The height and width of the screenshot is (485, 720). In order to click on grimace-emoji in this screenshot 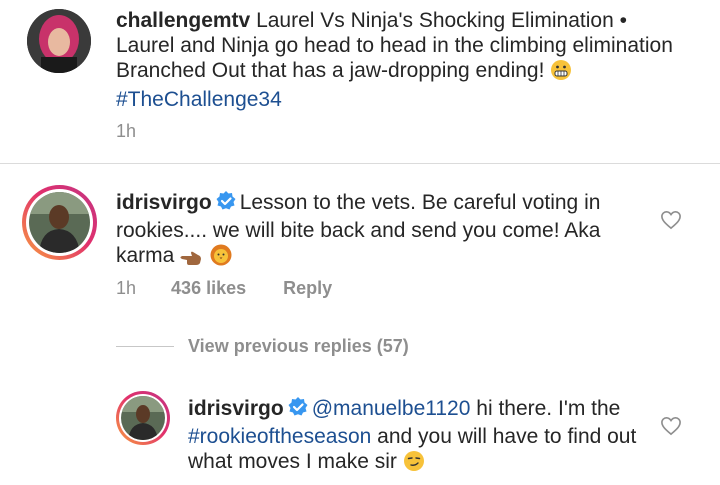, I will do `click(561, 73)`.